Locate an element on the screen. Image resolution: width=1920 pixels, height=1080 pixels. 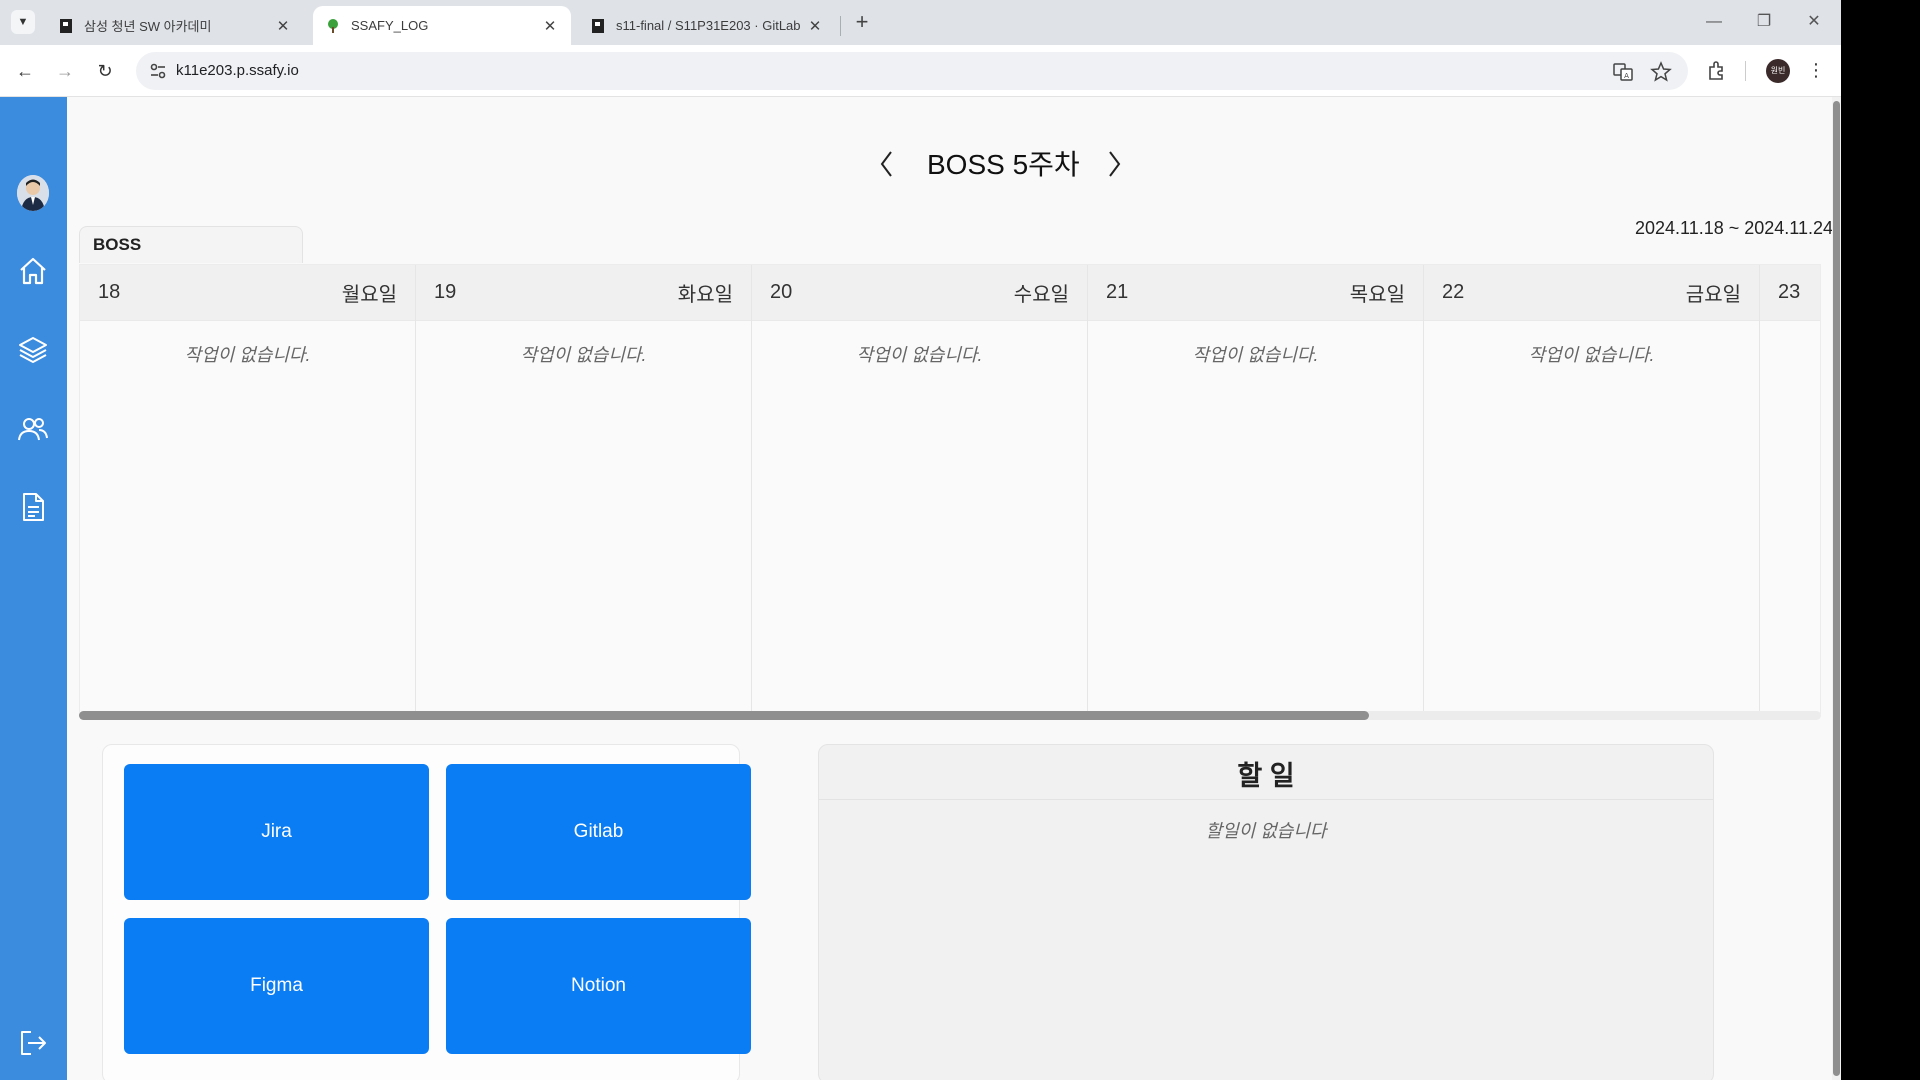
browser-tab-ssafy-academy: 삼성 청년 SW 아카데미 ✕ is located at coordinates (175, 25).